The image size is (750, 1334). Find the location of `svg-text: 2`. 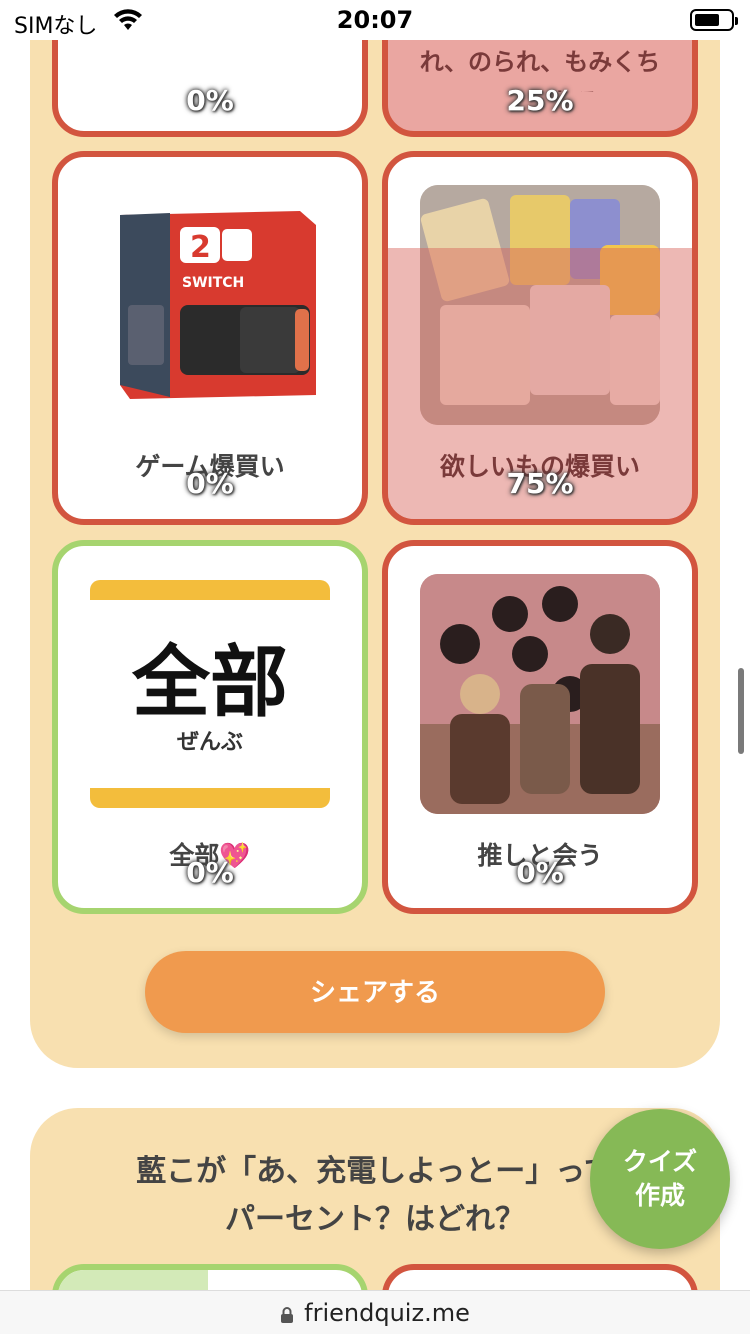

svg-text: 2 is located at coordinates (200, 247).